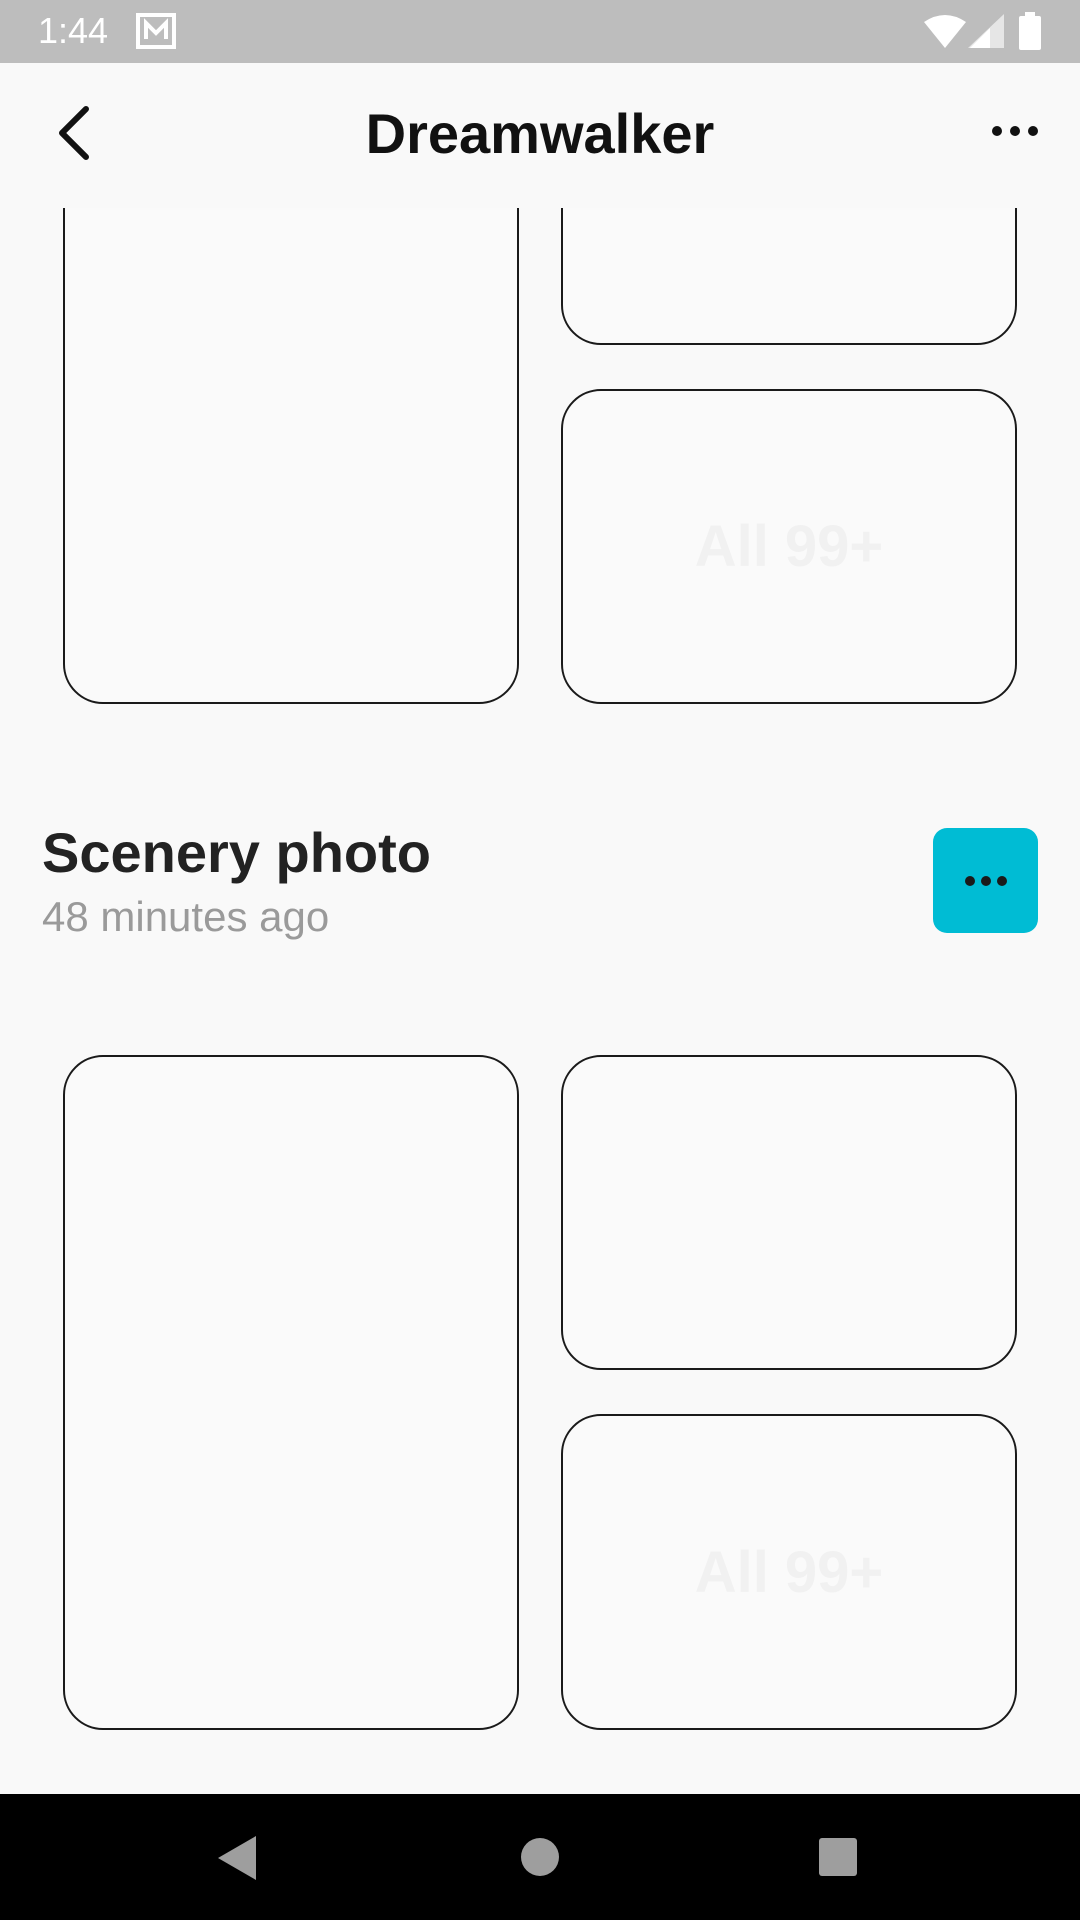 The height and width of the screenshot is (1920, 1080). Describe the element at coordinates (238, 1860) in the screenshot. I see `nav-back-icon` at that location.